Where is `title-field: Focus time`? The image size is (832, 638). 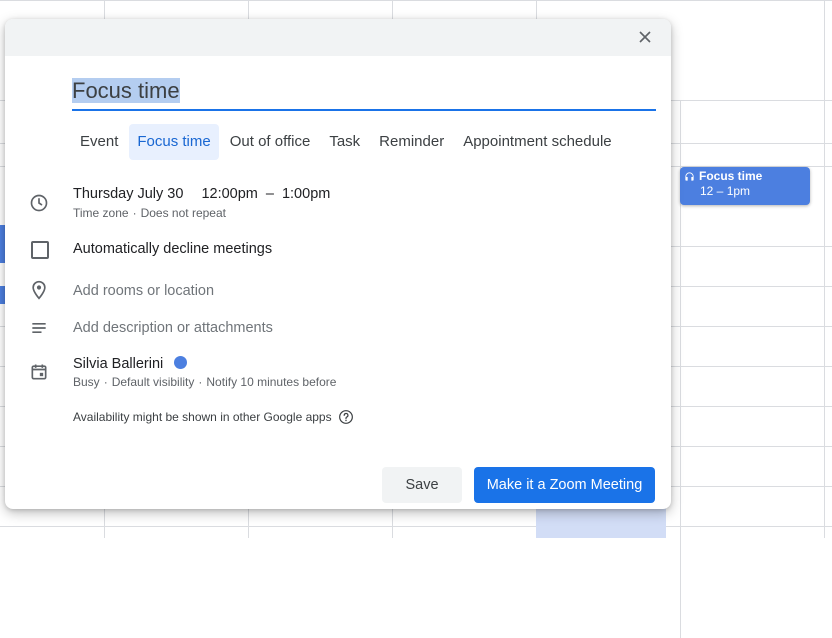
title-field: Focus time is located at coordinates (364, 92).